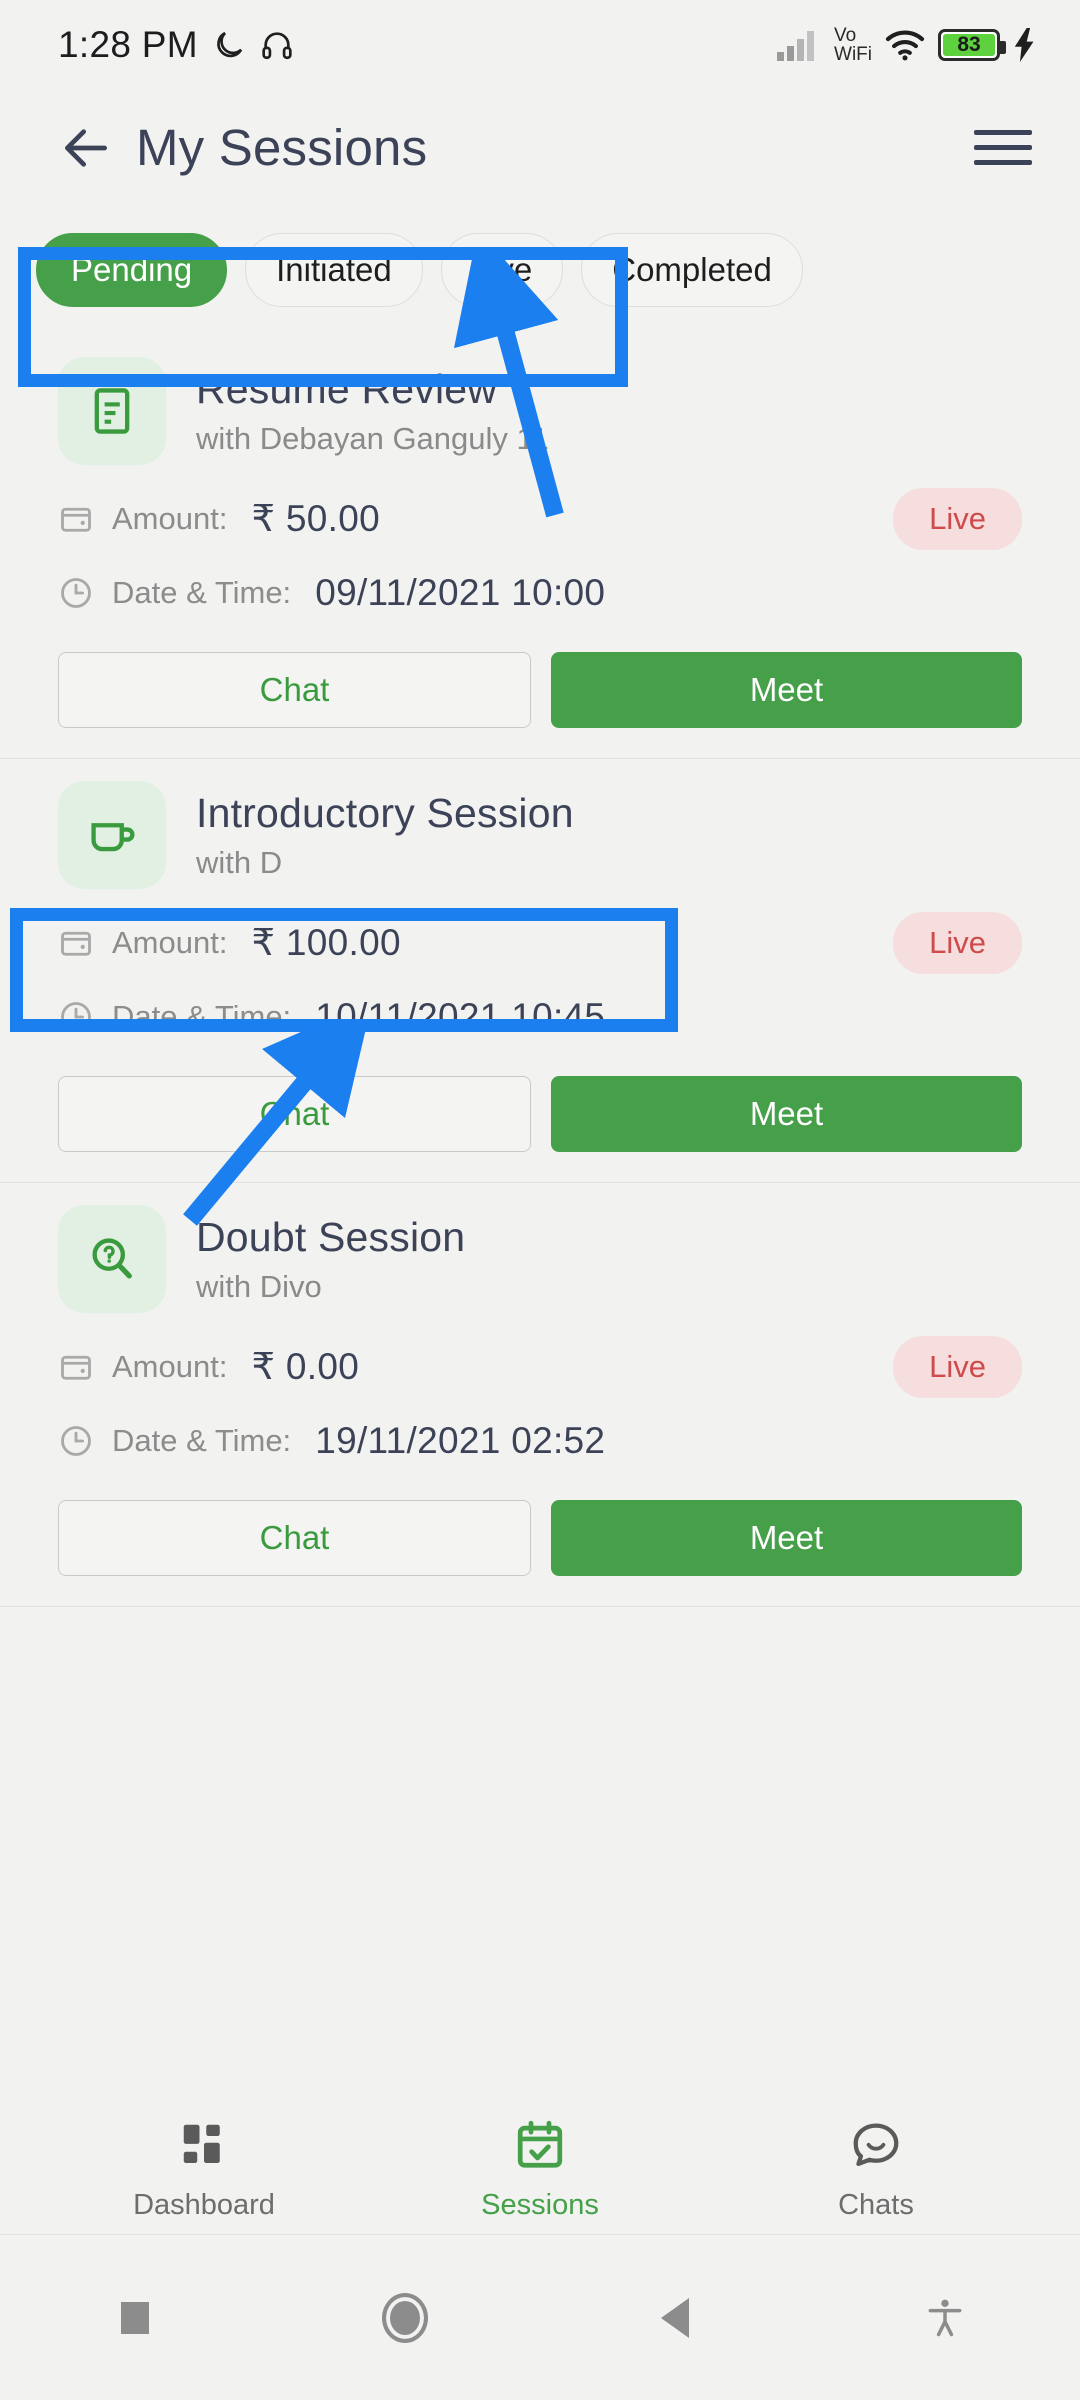 Image resolution: width=1080 pixels, height=2400 pixels. I want to click on status-bar: 1:28 PM Vo WiFi 83, so click(540, 45).